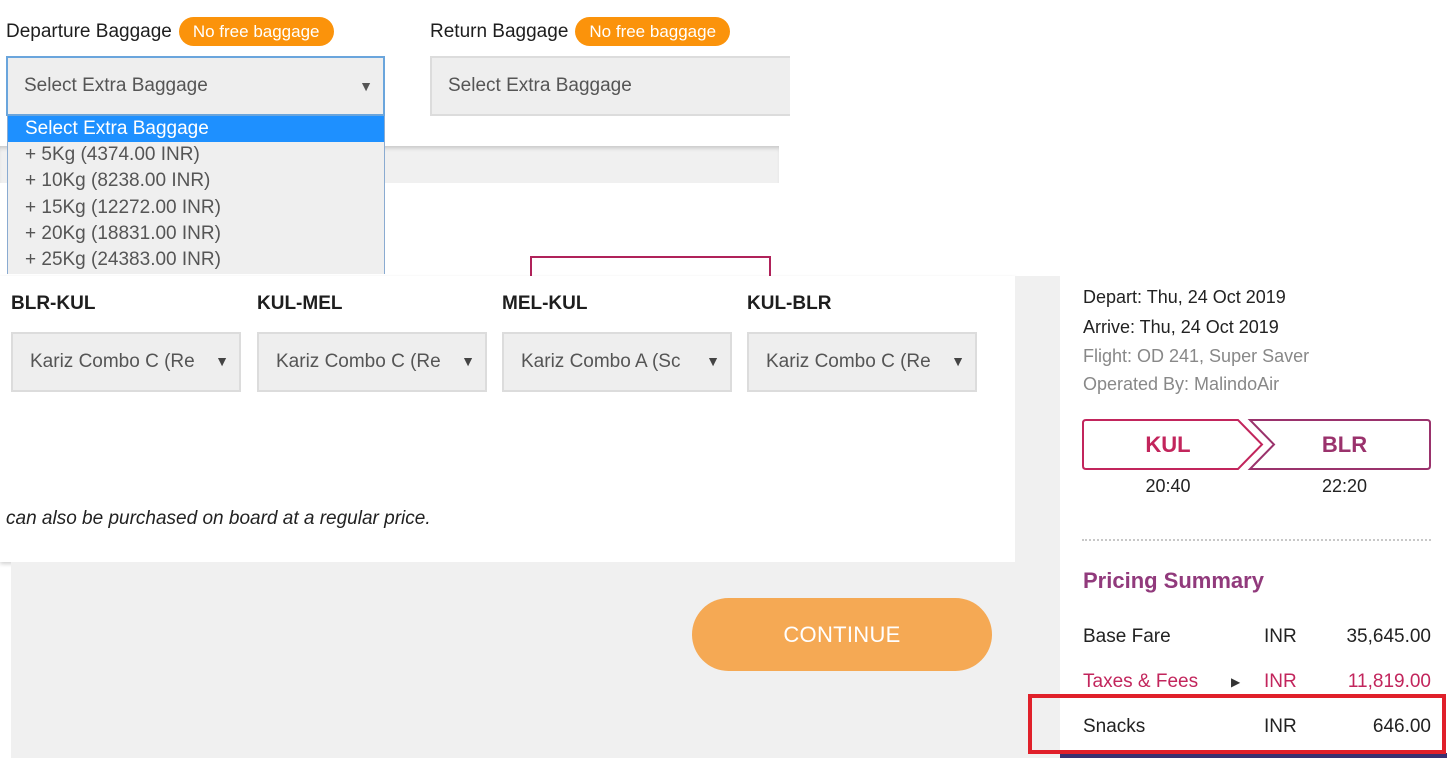 The width and height of the screenshot is (1447, 758). I want to click on dropdown-option: Select Extra Baggage, so click(196, 129).